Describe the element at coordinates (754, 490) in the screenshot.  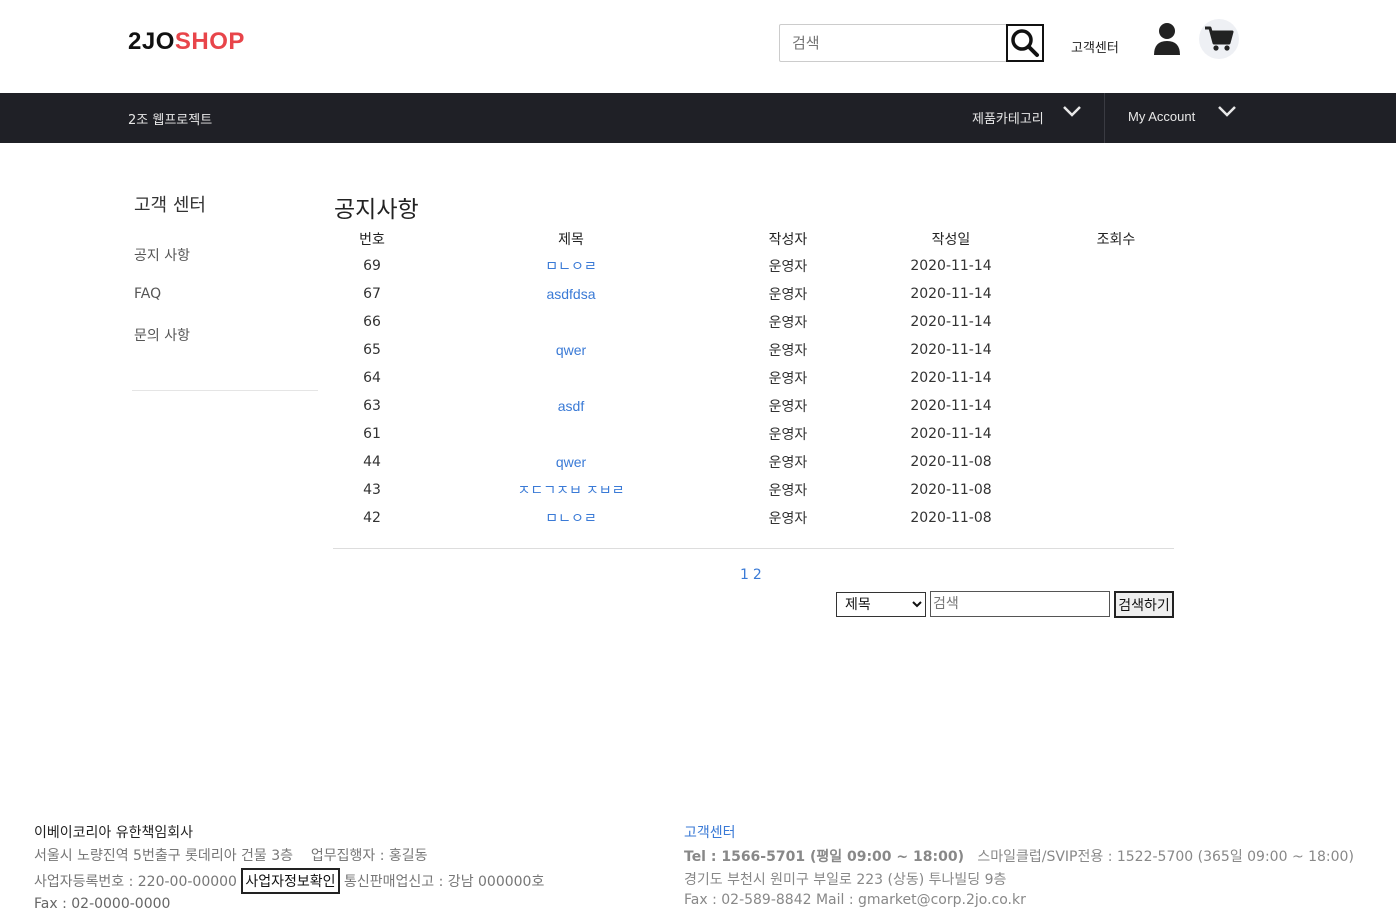
I see `table-row: 43 ㅈㄷㄱㅈㅂ ㅈㅂㄹ 운영자 2020-11-08` at that location.